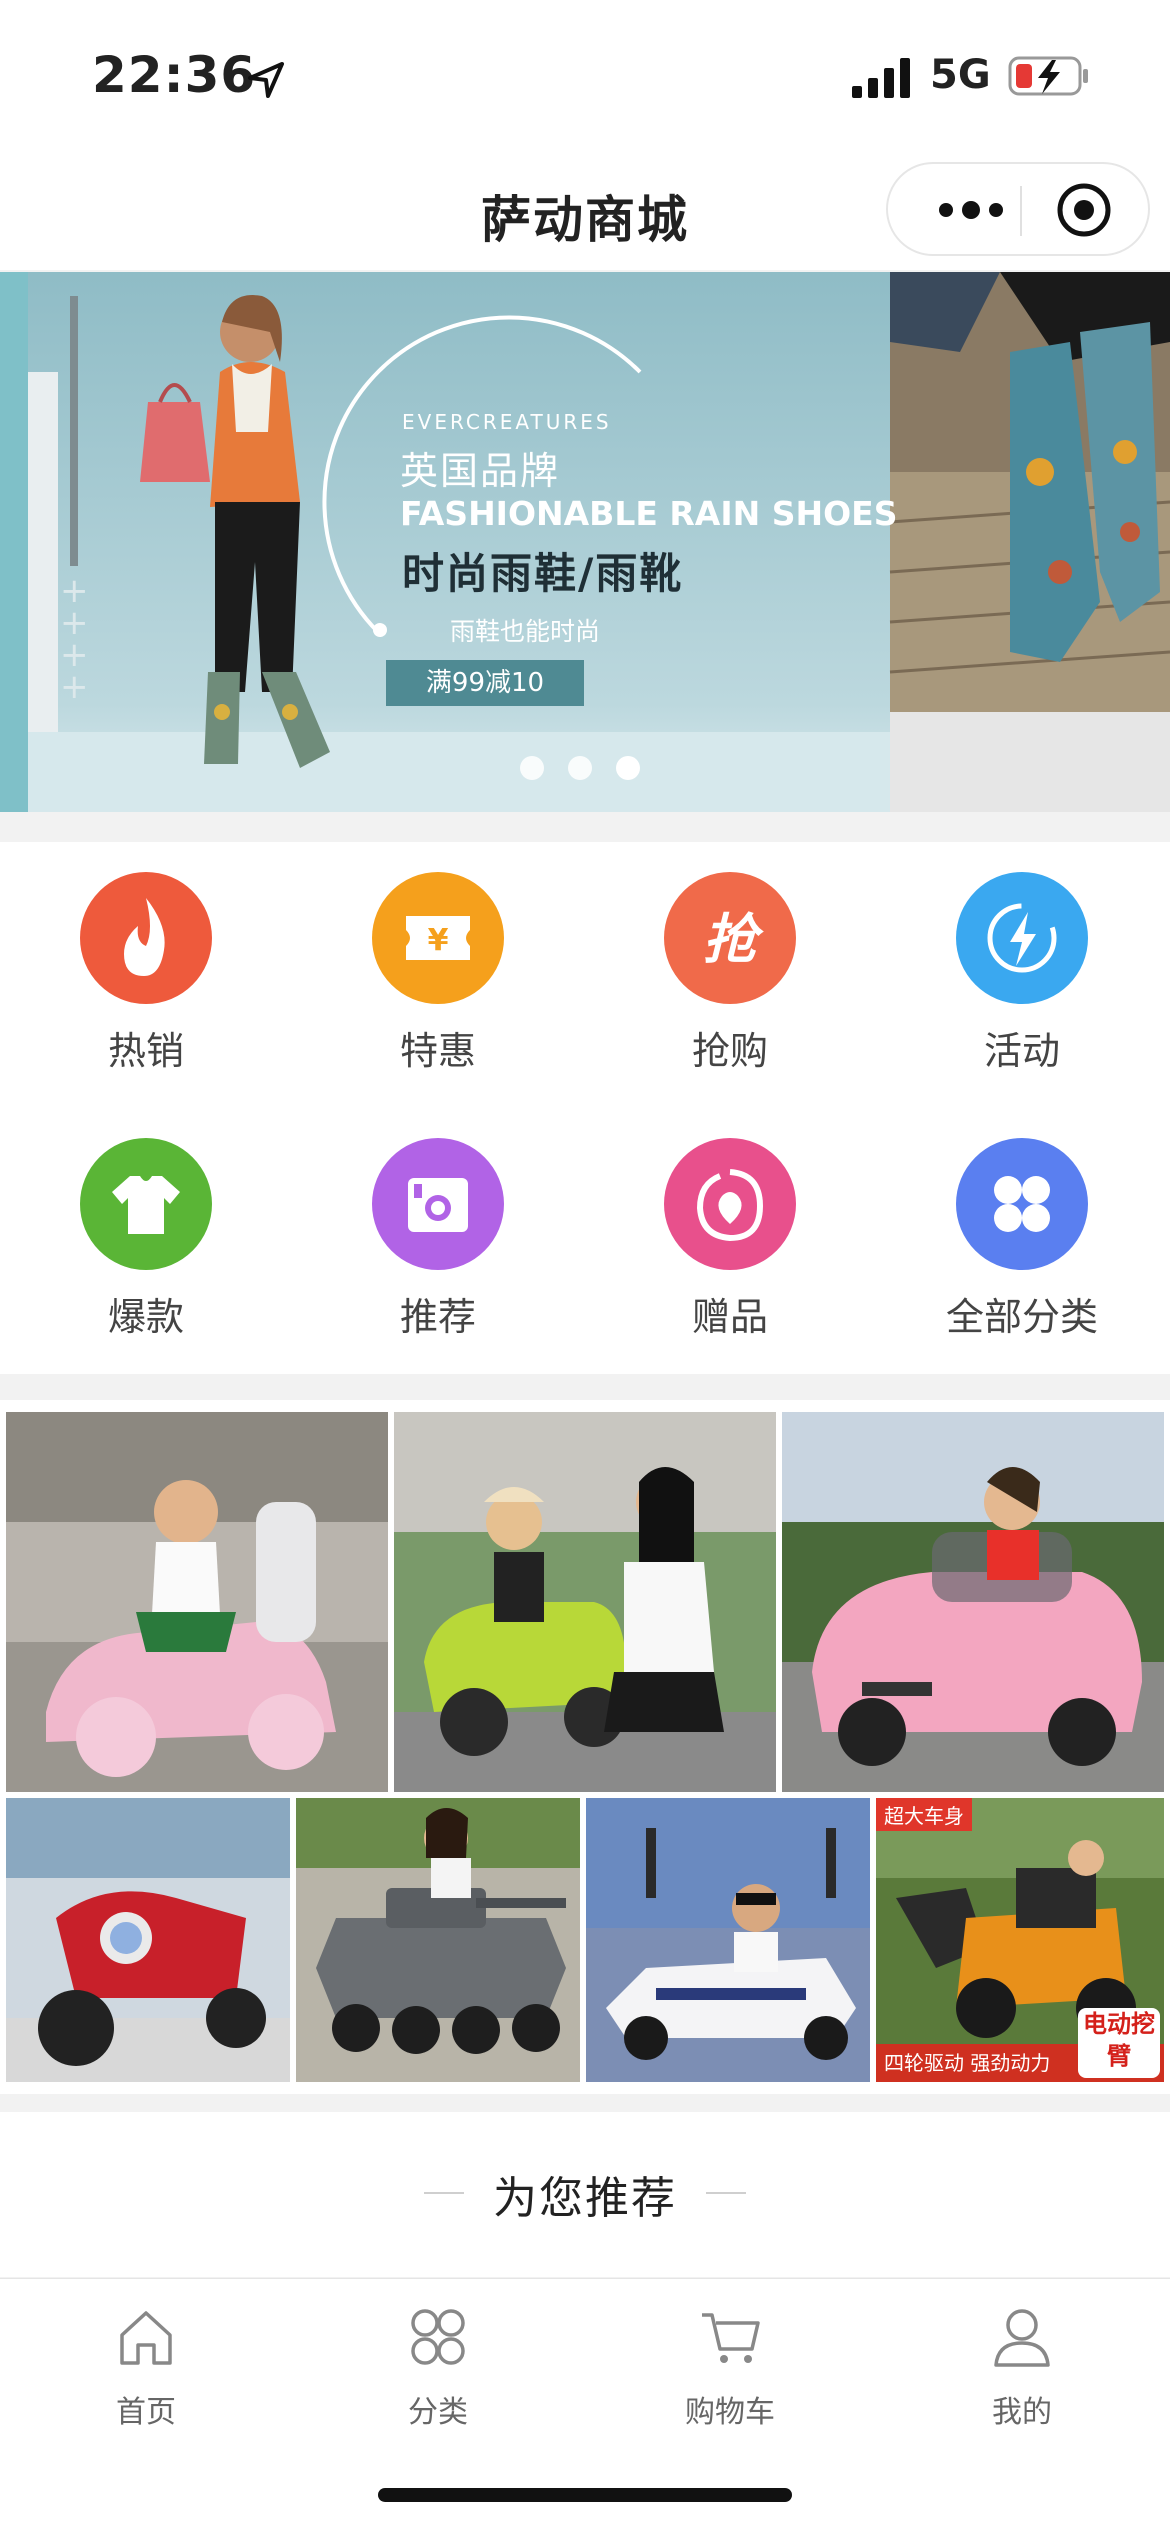  I want to click on tab-label: 首页, so click(146, 2412).